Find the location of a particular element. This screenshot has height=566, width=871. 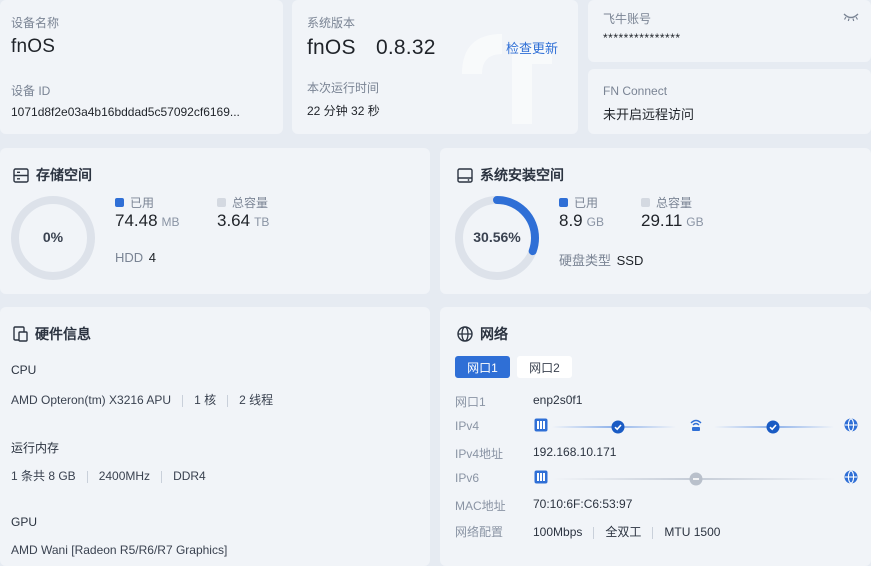

system-space-title: 系统安装空间 is located at coordinates (510, 175).